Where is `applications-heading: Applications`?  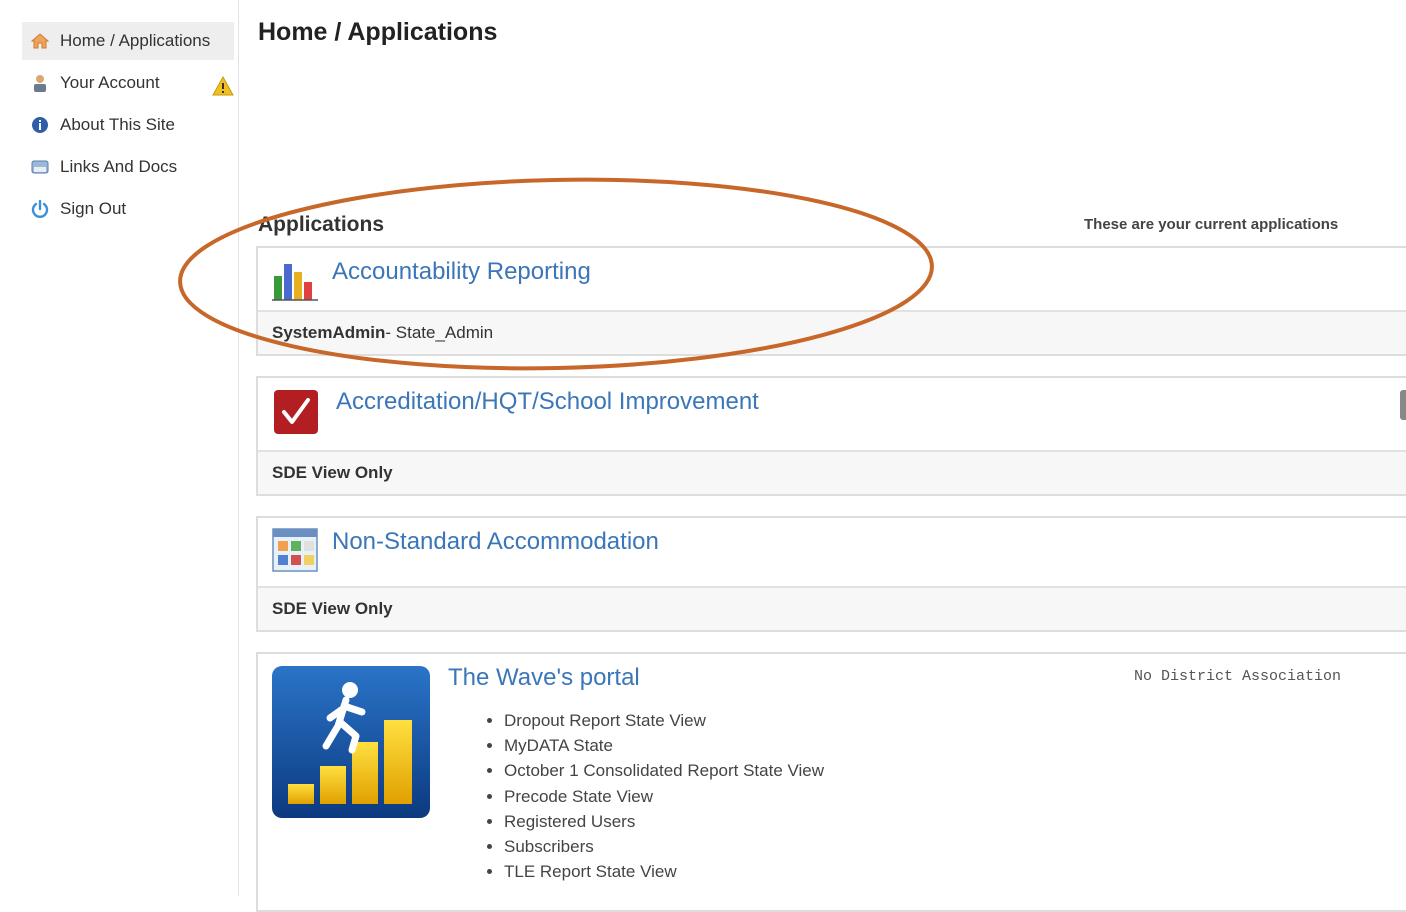
applications-heading: Applications is located at coordinates (321, 224).